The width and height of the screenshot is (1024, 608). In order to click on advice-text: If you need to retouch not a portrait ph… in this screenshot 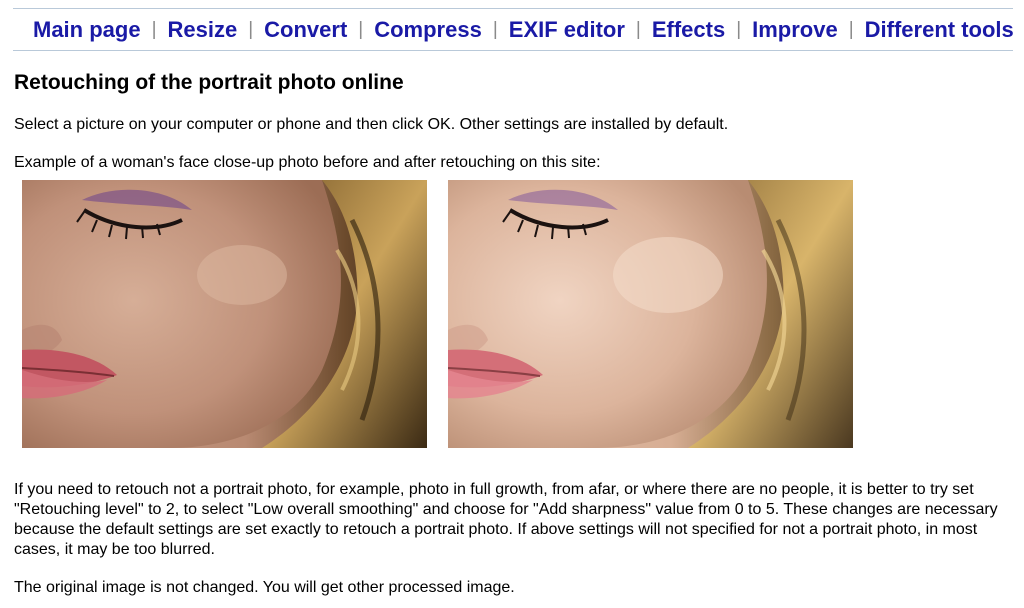, I will do `click(506, 519)`.